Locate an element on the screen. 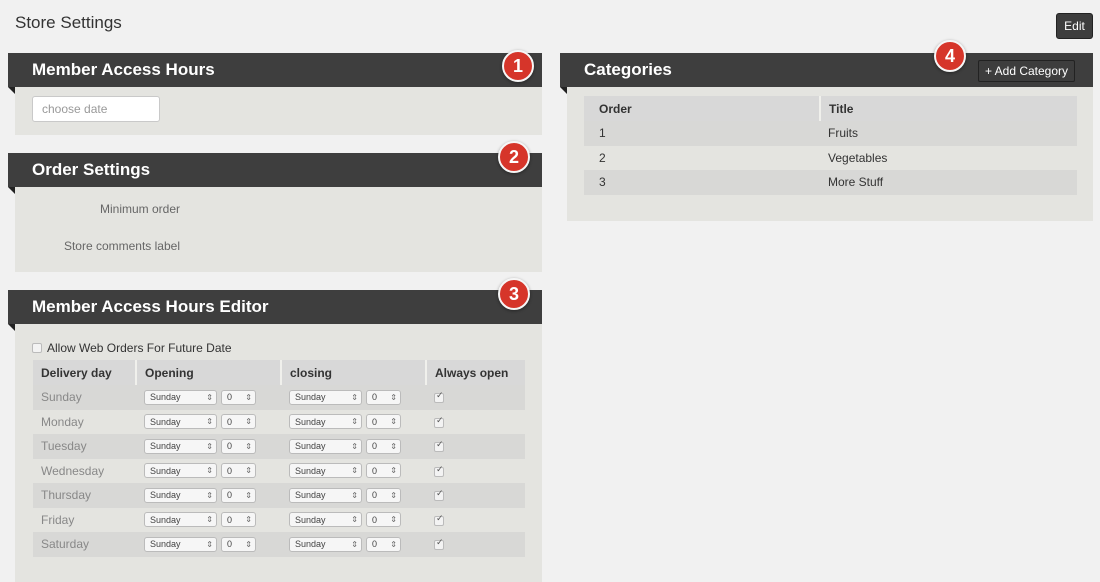 The image size is (1100, 582). delivery-day-cell: Monday is located at coordinates (84, 421).